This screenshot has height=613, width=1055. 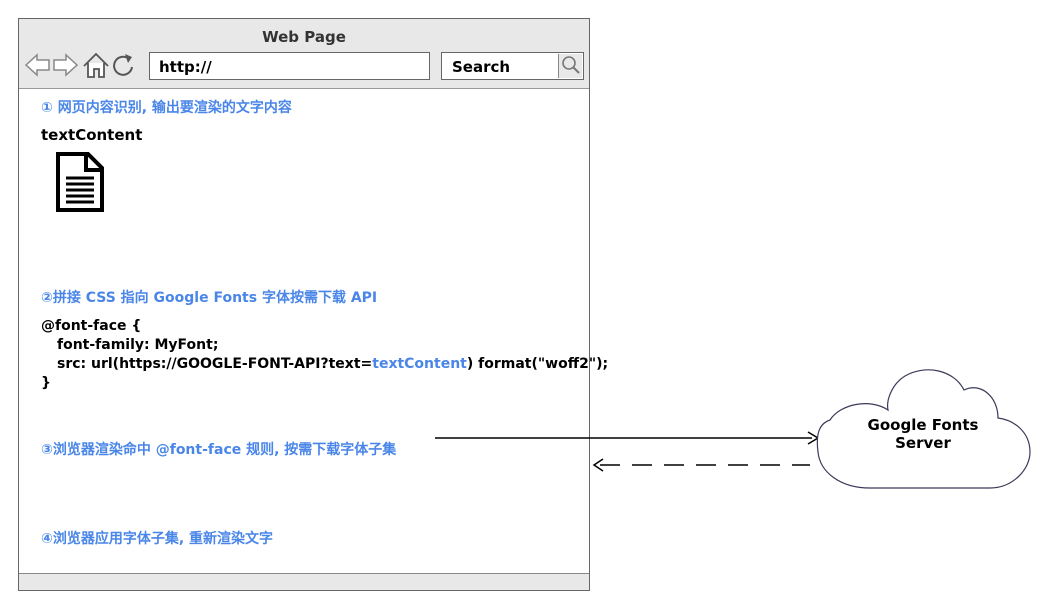 What do you see at coordinates (37, 65) in the screenshot?
I see `back-arrow-icon` at bounding box center [37, 65].